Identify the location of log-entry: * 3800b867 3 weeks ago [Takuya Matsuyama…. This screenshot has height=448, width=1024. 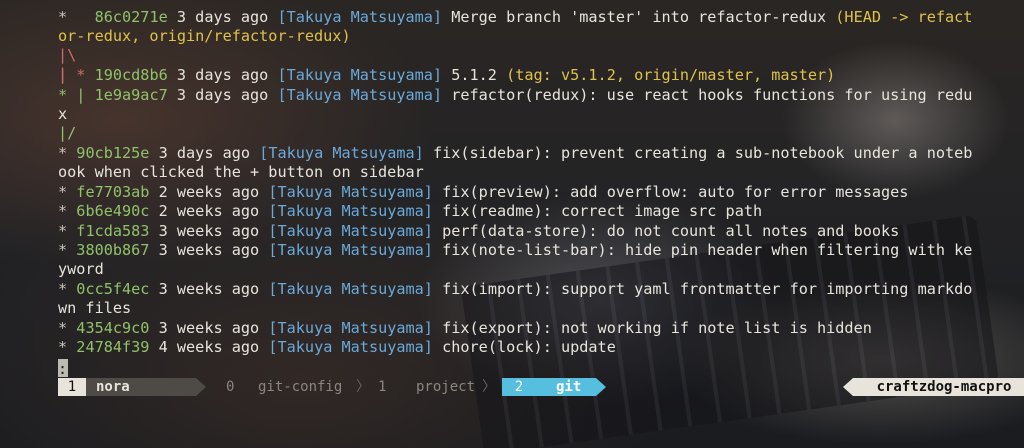
(519, 251).